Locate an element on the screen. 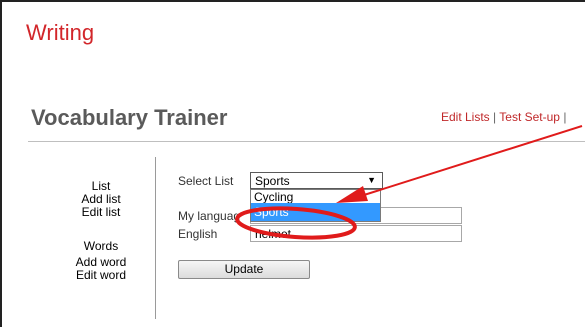 This screenshot has height=327, width=585. annotation-arrow-head is located at coordinates (352, 194).